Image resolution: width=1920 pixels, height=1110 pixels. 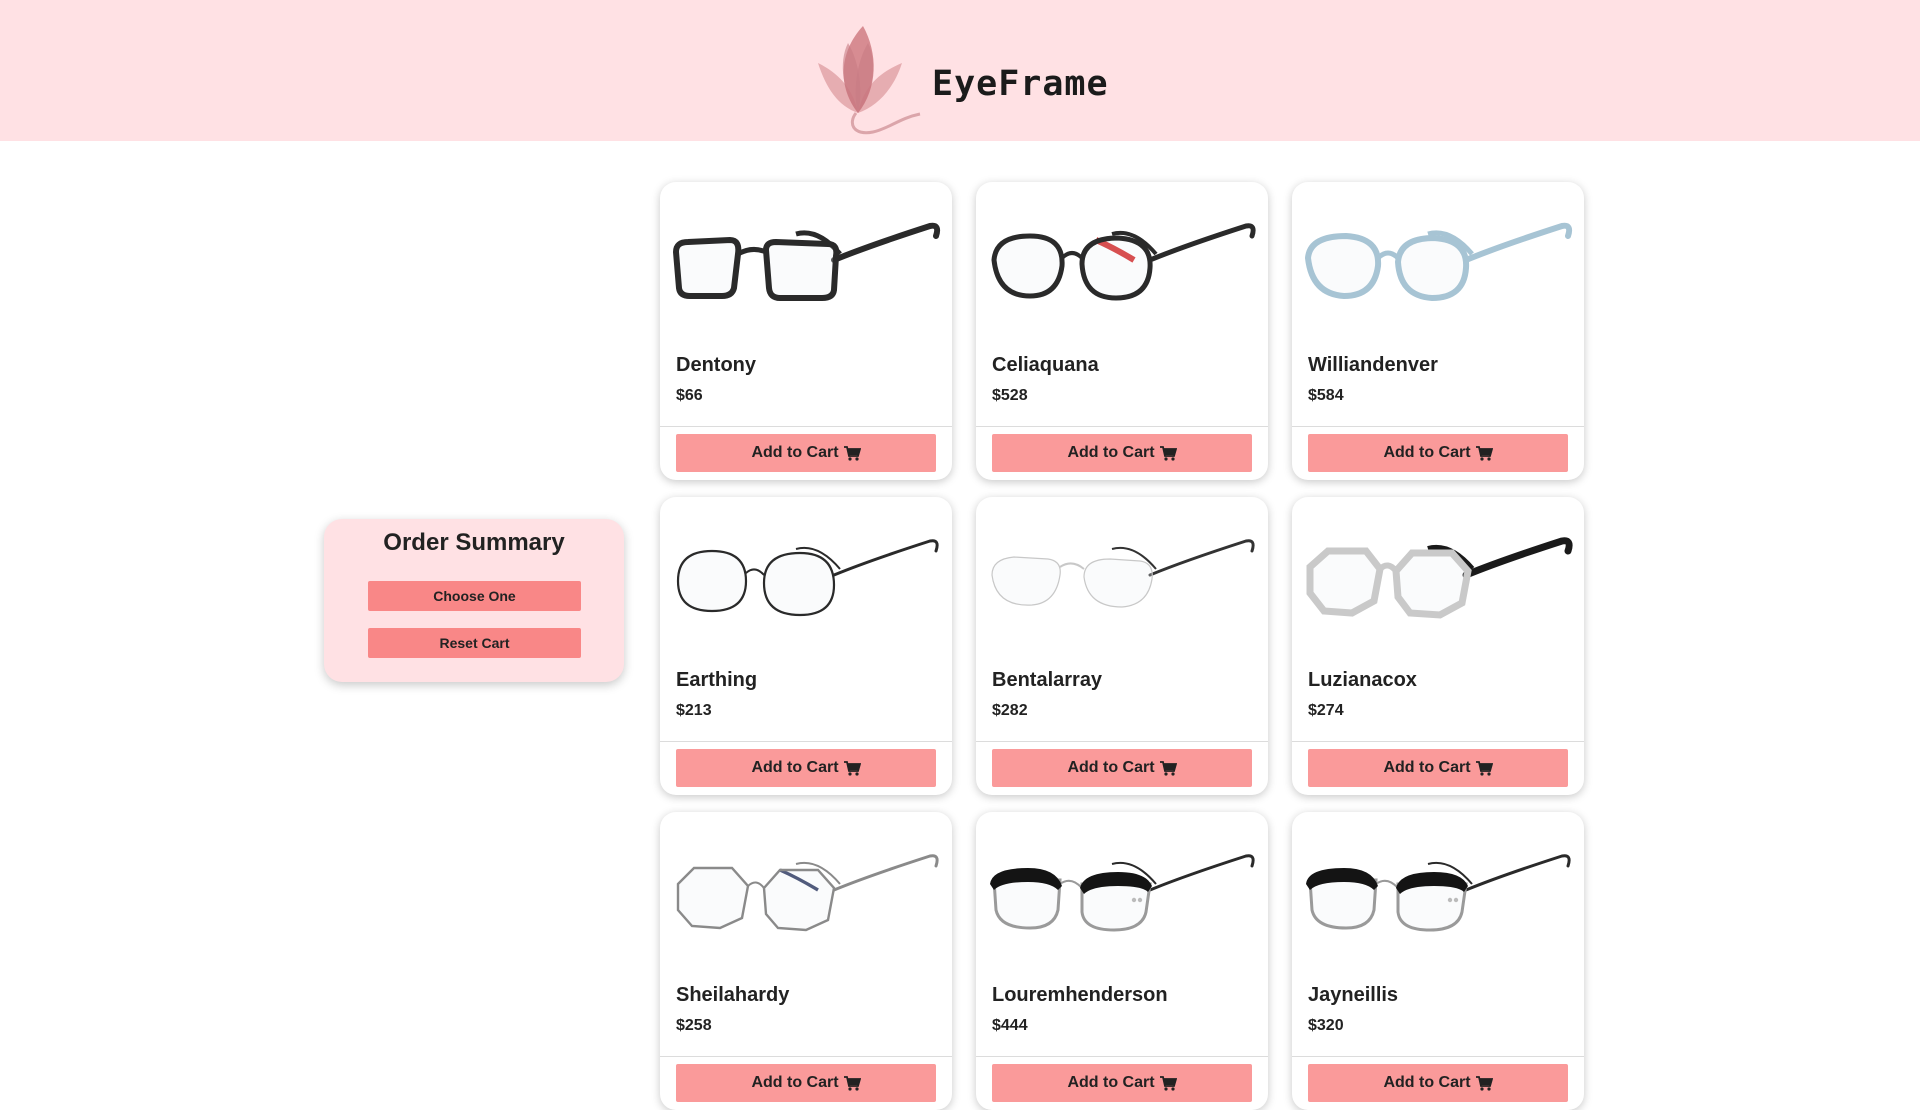 I want to click on product-card-jayneillis: Jayneillis $320 Add to Cart, so click(x=1438, y=961).